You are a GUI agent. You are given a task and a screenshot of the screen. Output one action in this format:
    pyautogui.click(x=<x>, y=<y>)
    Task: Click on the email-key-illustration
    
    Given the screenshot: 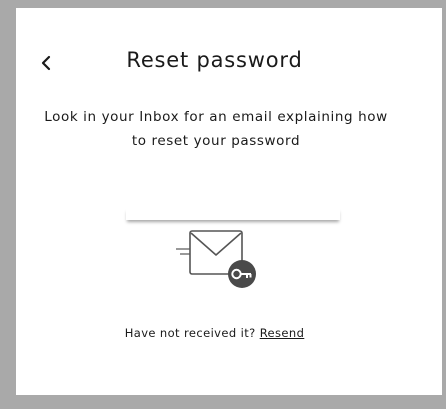 What is the action you would take?
    pyautogui.click(x=217, y=259)
    